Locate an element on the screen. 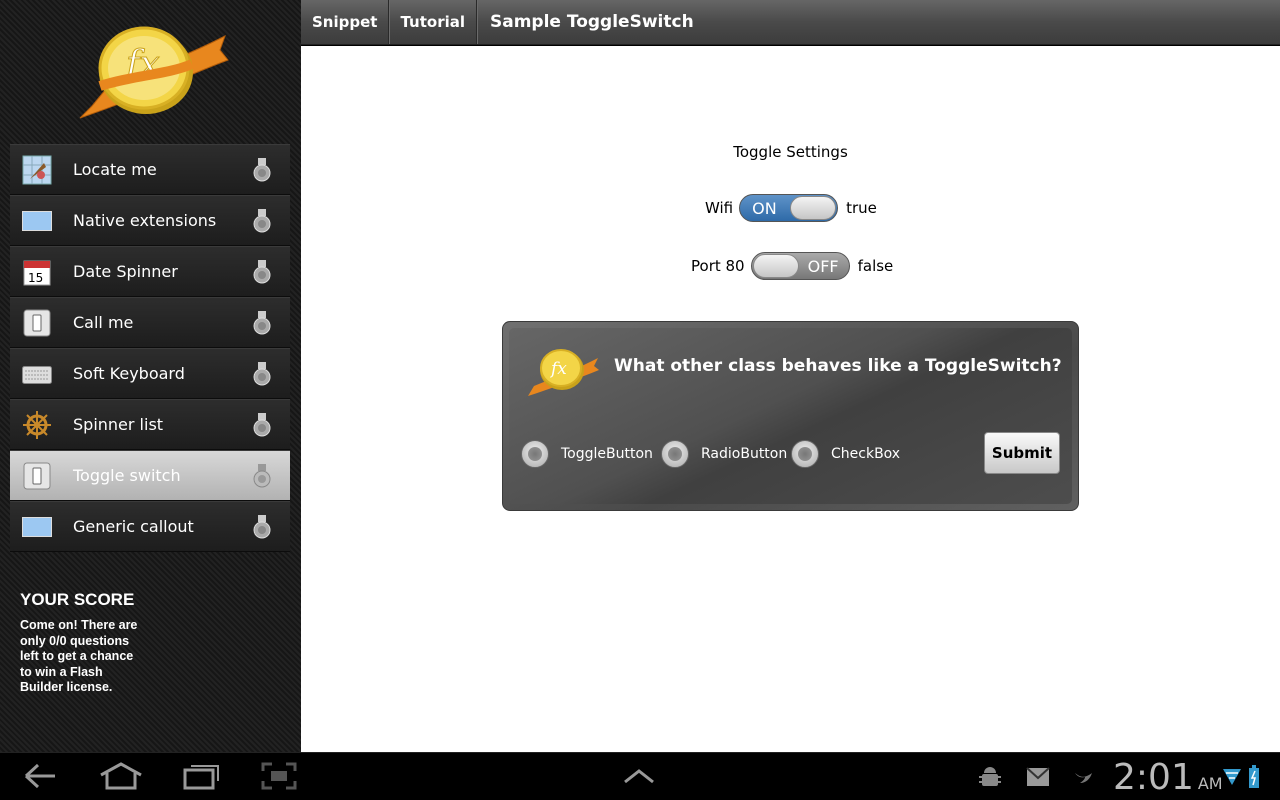 The width and height of the screenshot is (1280, 800). svg-text: 15 is located at coordinates (35, 278).